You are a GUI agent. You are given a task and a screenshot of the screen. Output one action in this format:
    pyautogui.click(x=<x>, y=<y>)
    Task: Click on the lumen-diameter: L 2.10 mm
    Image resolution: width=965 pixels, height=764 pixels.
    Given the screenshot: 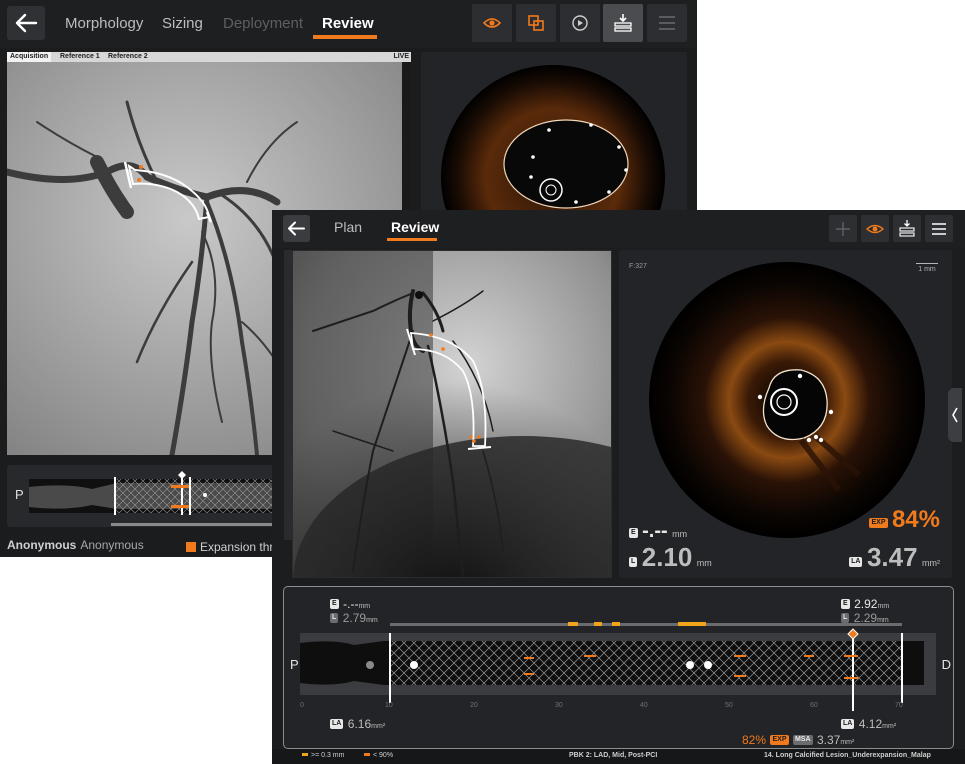 What is the action you would take?
    pyautogui.click(x=670, y=557)
    